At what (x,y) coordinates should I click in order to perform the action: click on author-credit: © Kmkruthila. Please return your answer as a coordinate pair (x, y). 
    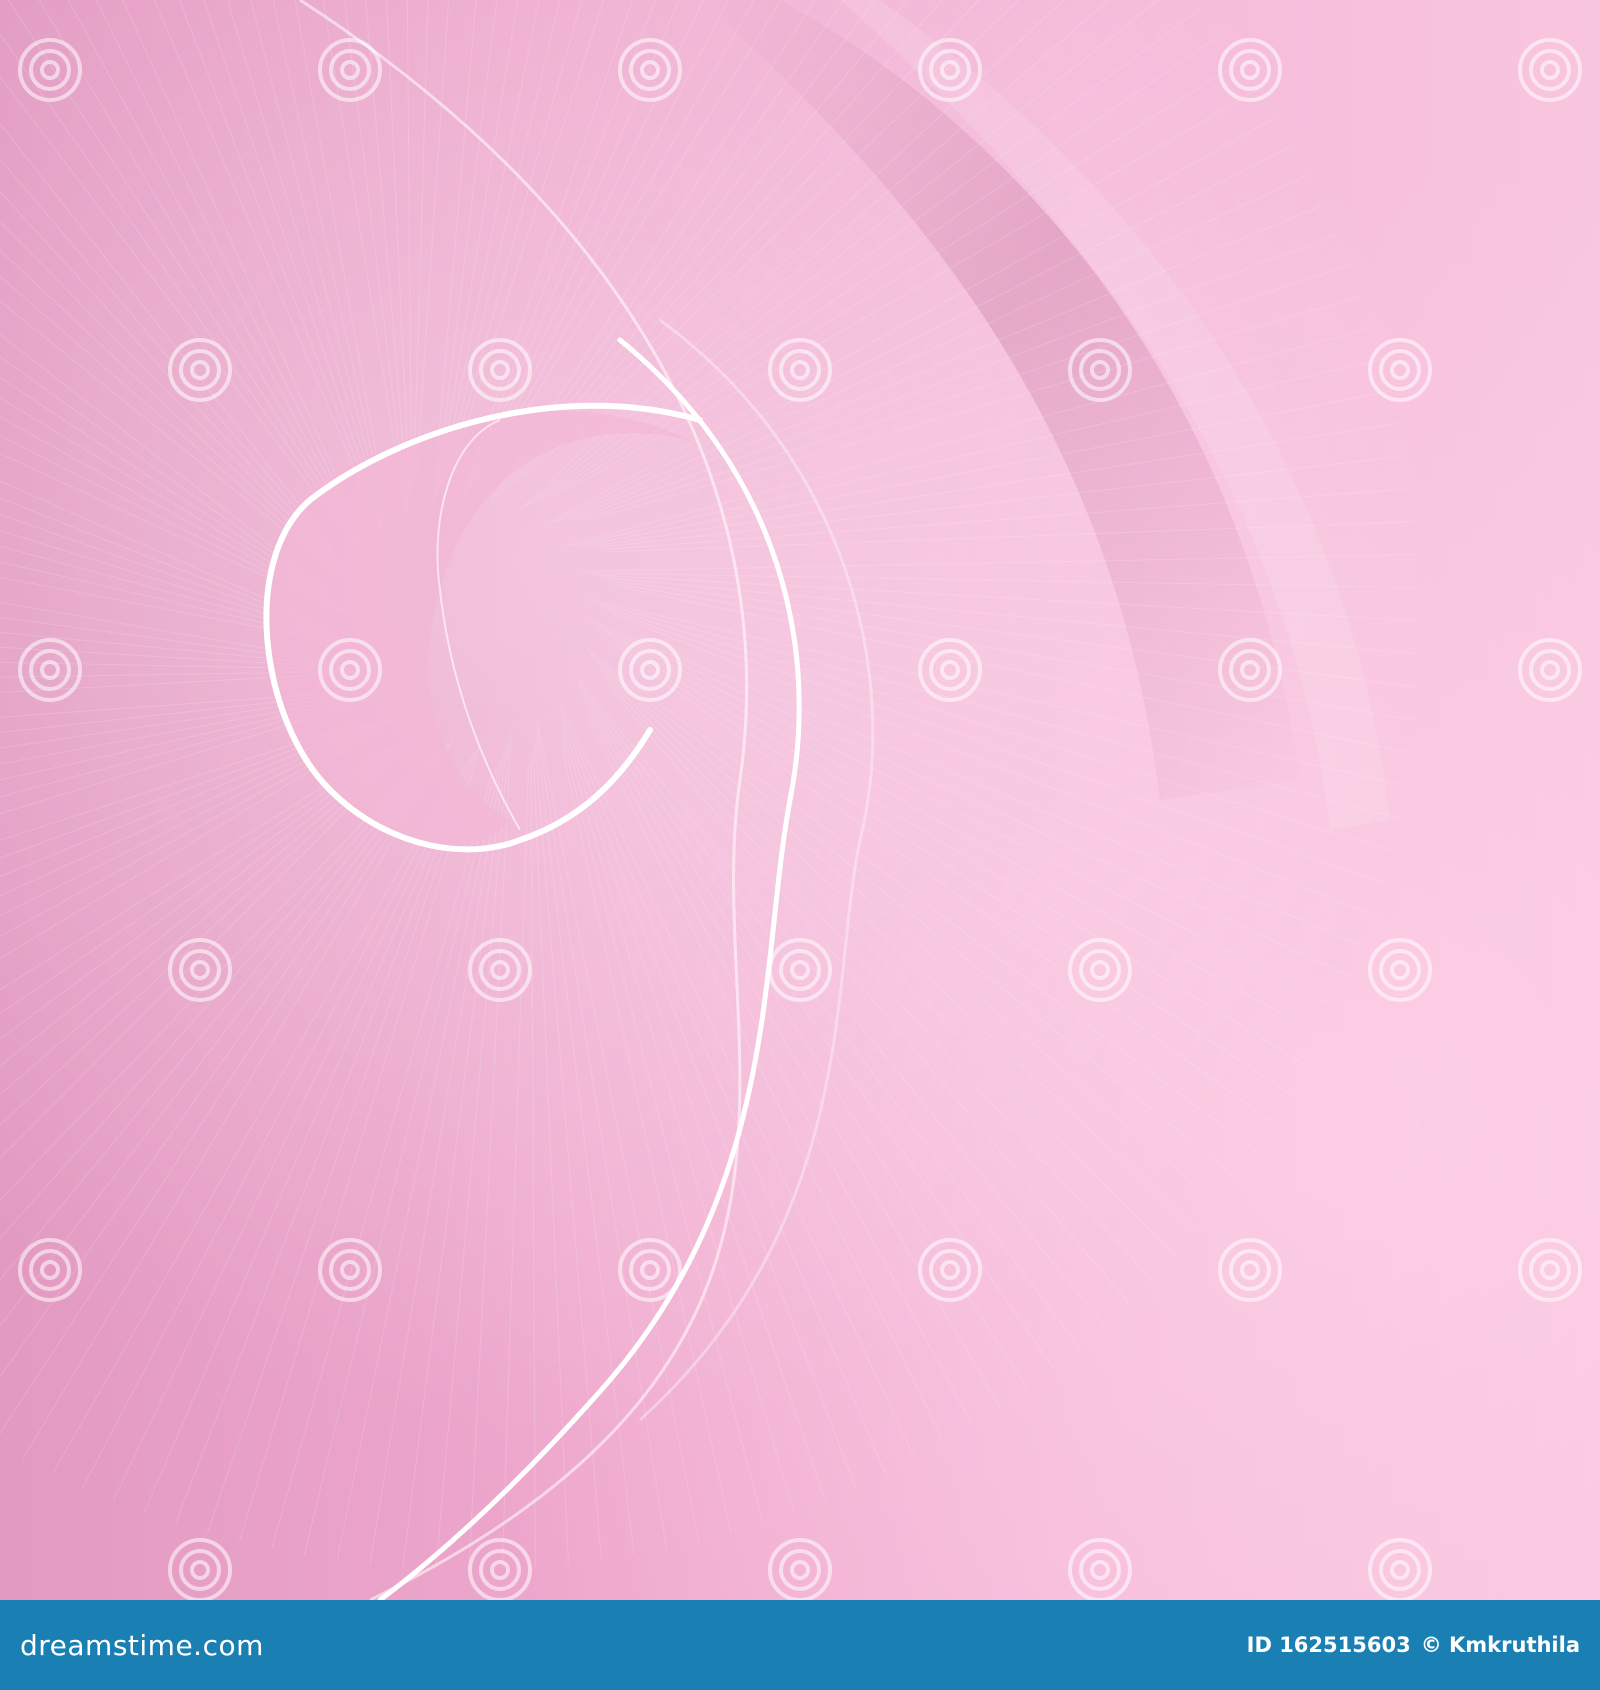
    Looking at the image, I should click on (1500, 1645).